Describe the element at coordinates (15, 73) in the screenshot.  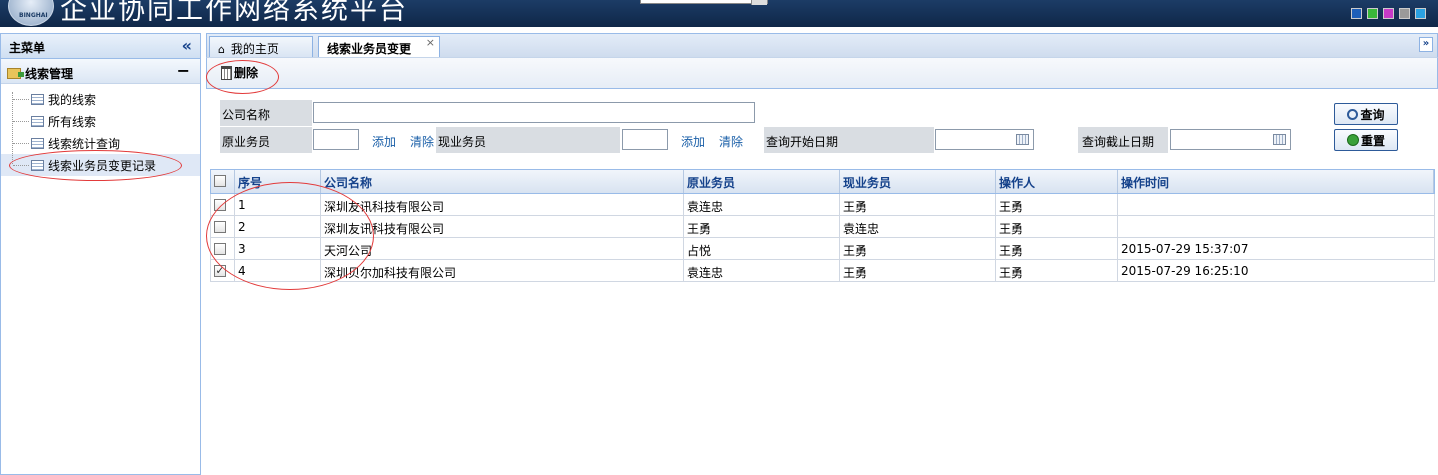
I see `folder-icon` at that location.